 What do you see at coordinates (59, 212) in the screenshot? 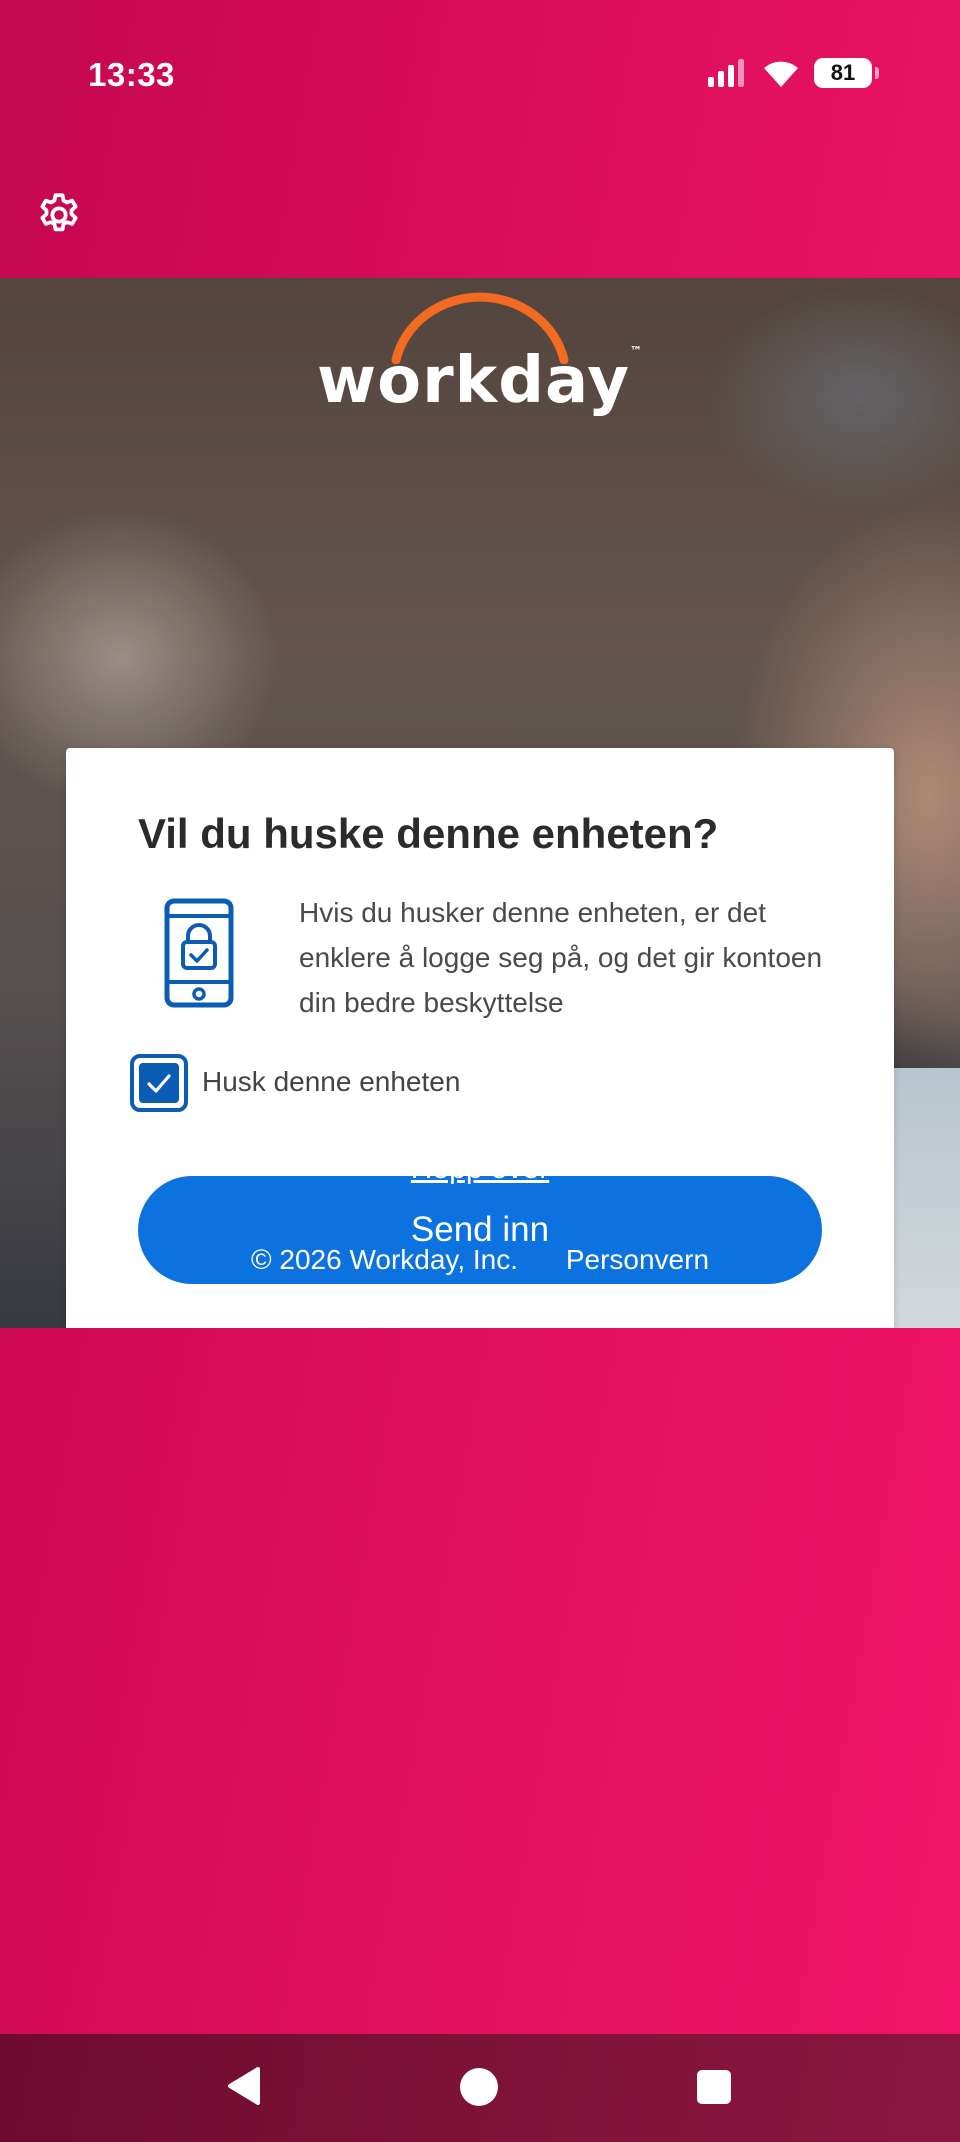
I see `gear-icon` at bounding box center [59, 212].